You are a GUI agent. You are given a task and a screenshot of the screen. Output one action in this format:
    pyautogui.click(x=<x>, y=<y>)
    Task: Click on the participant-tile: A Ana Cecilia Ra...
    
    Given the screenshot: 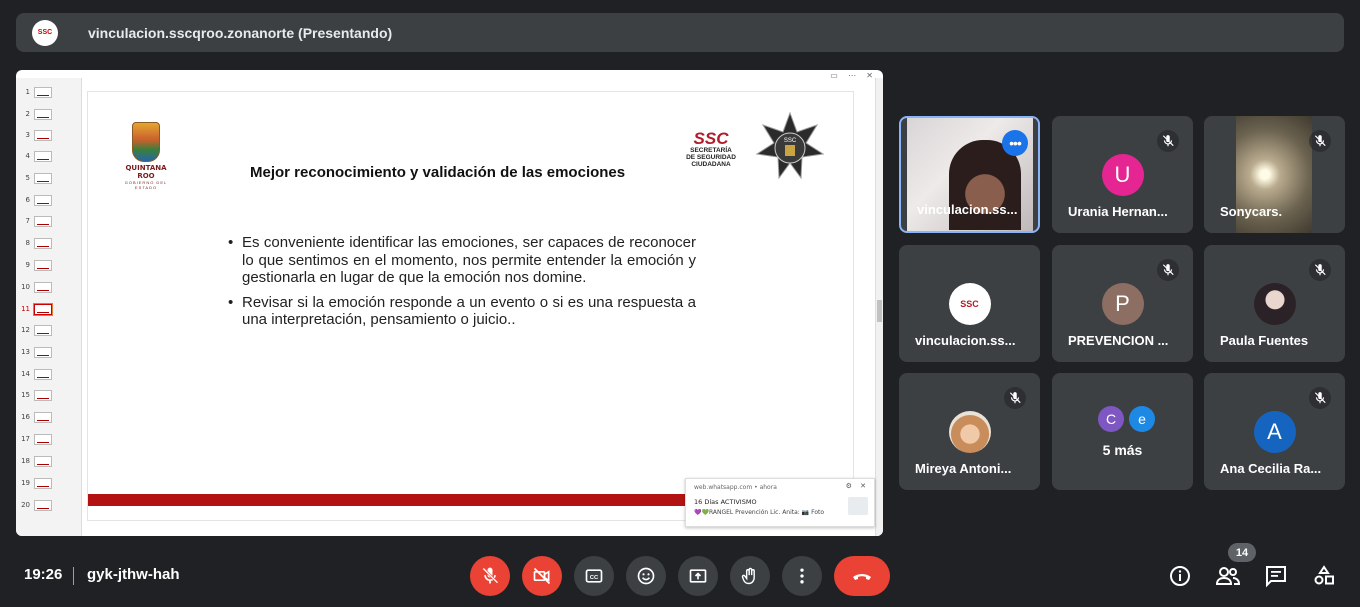 What is the action you would take?
    pyautogui.click(x=1274, y=431)
    